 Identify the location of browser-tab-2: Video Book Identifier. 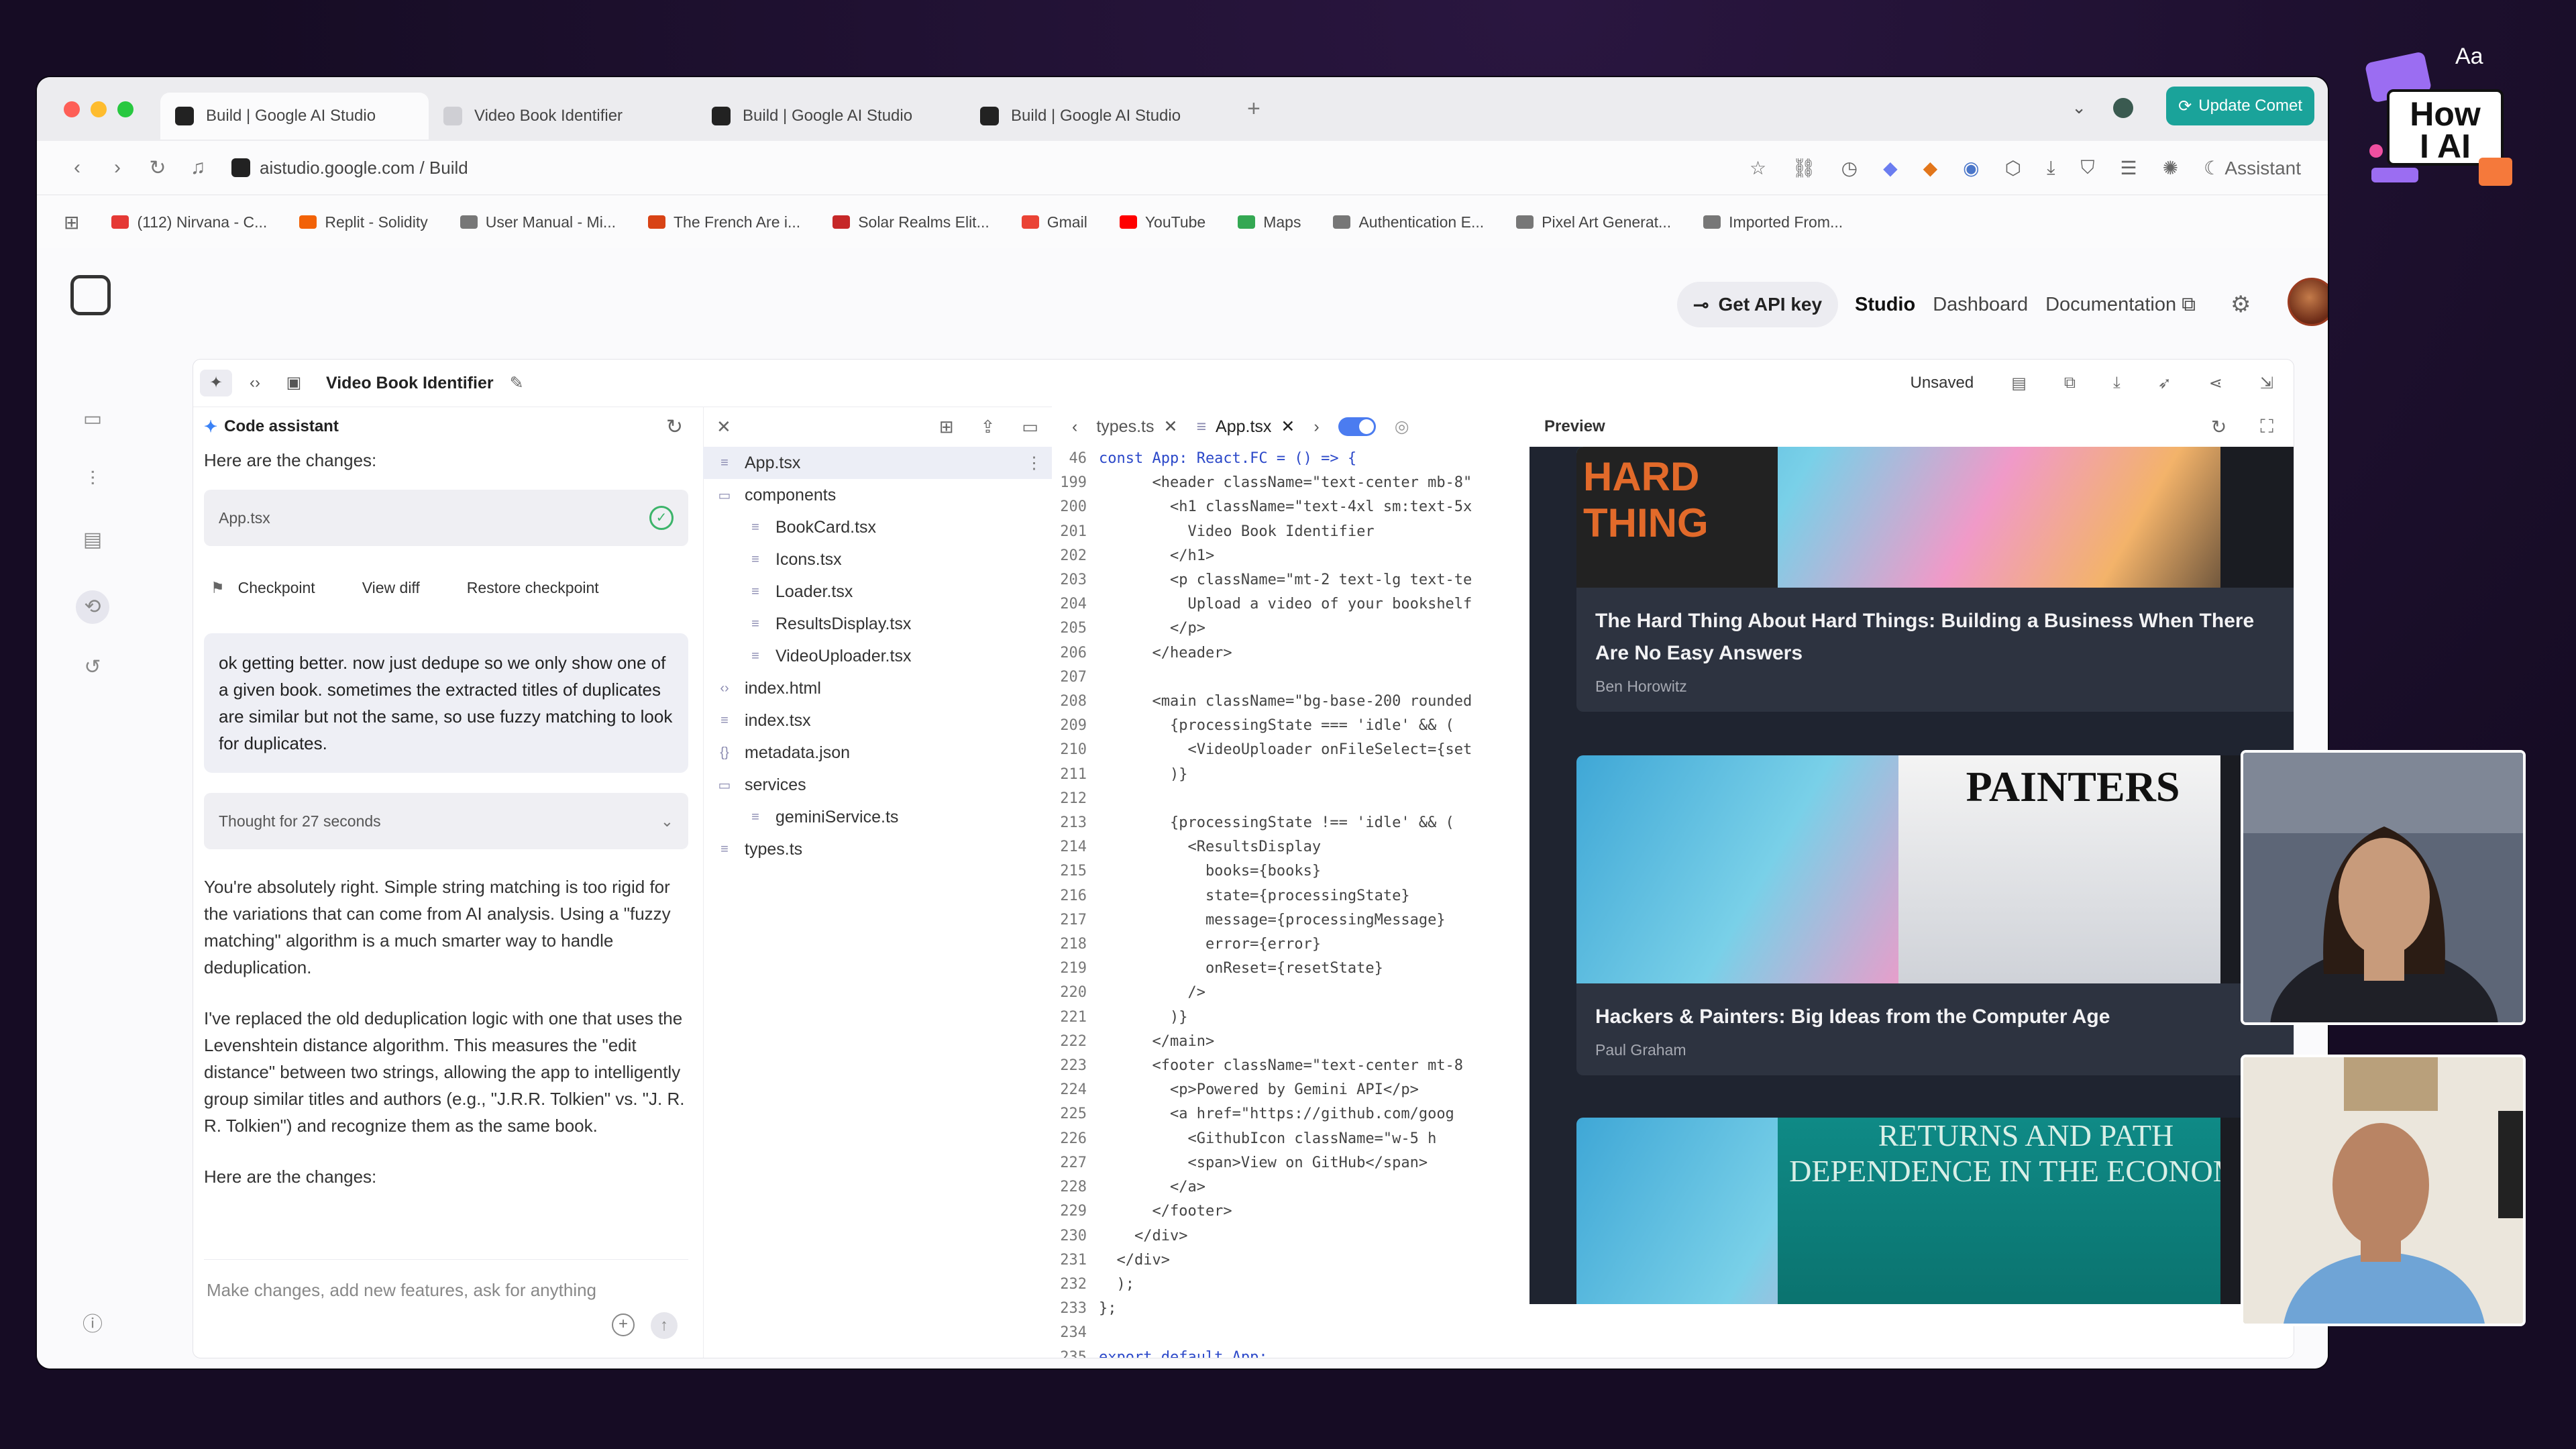
(563, 116).